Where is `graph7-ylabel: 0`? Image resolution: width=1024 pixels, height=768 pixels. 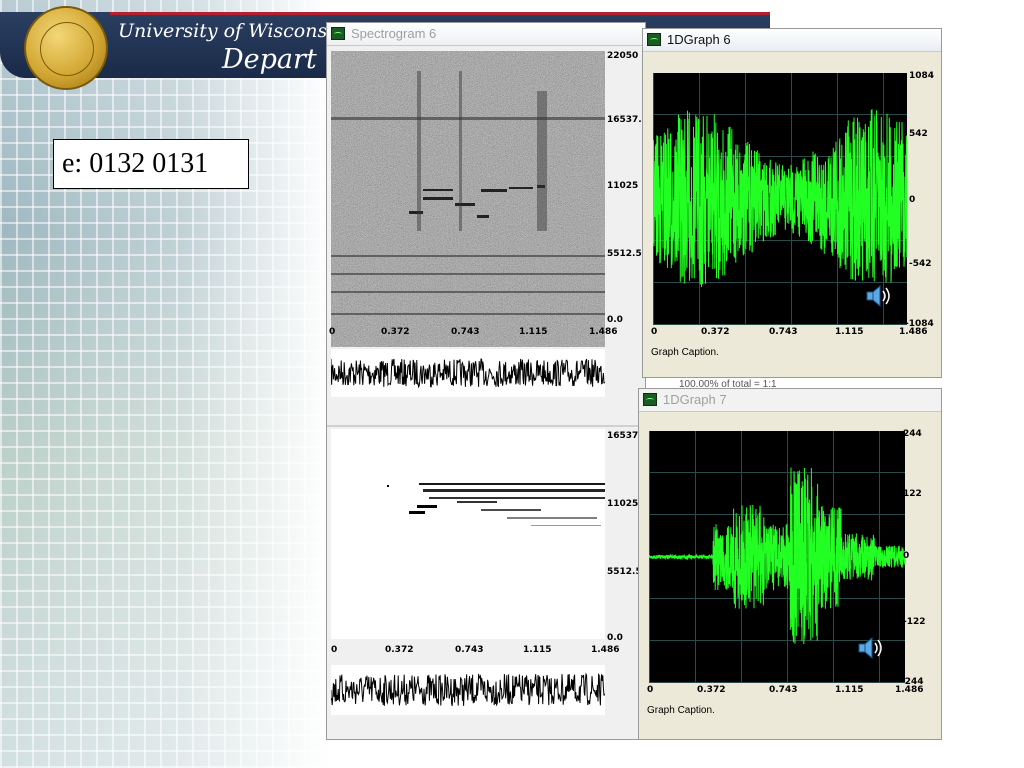
graph7-ylabel: 0 is located at coordinates (906, 556).